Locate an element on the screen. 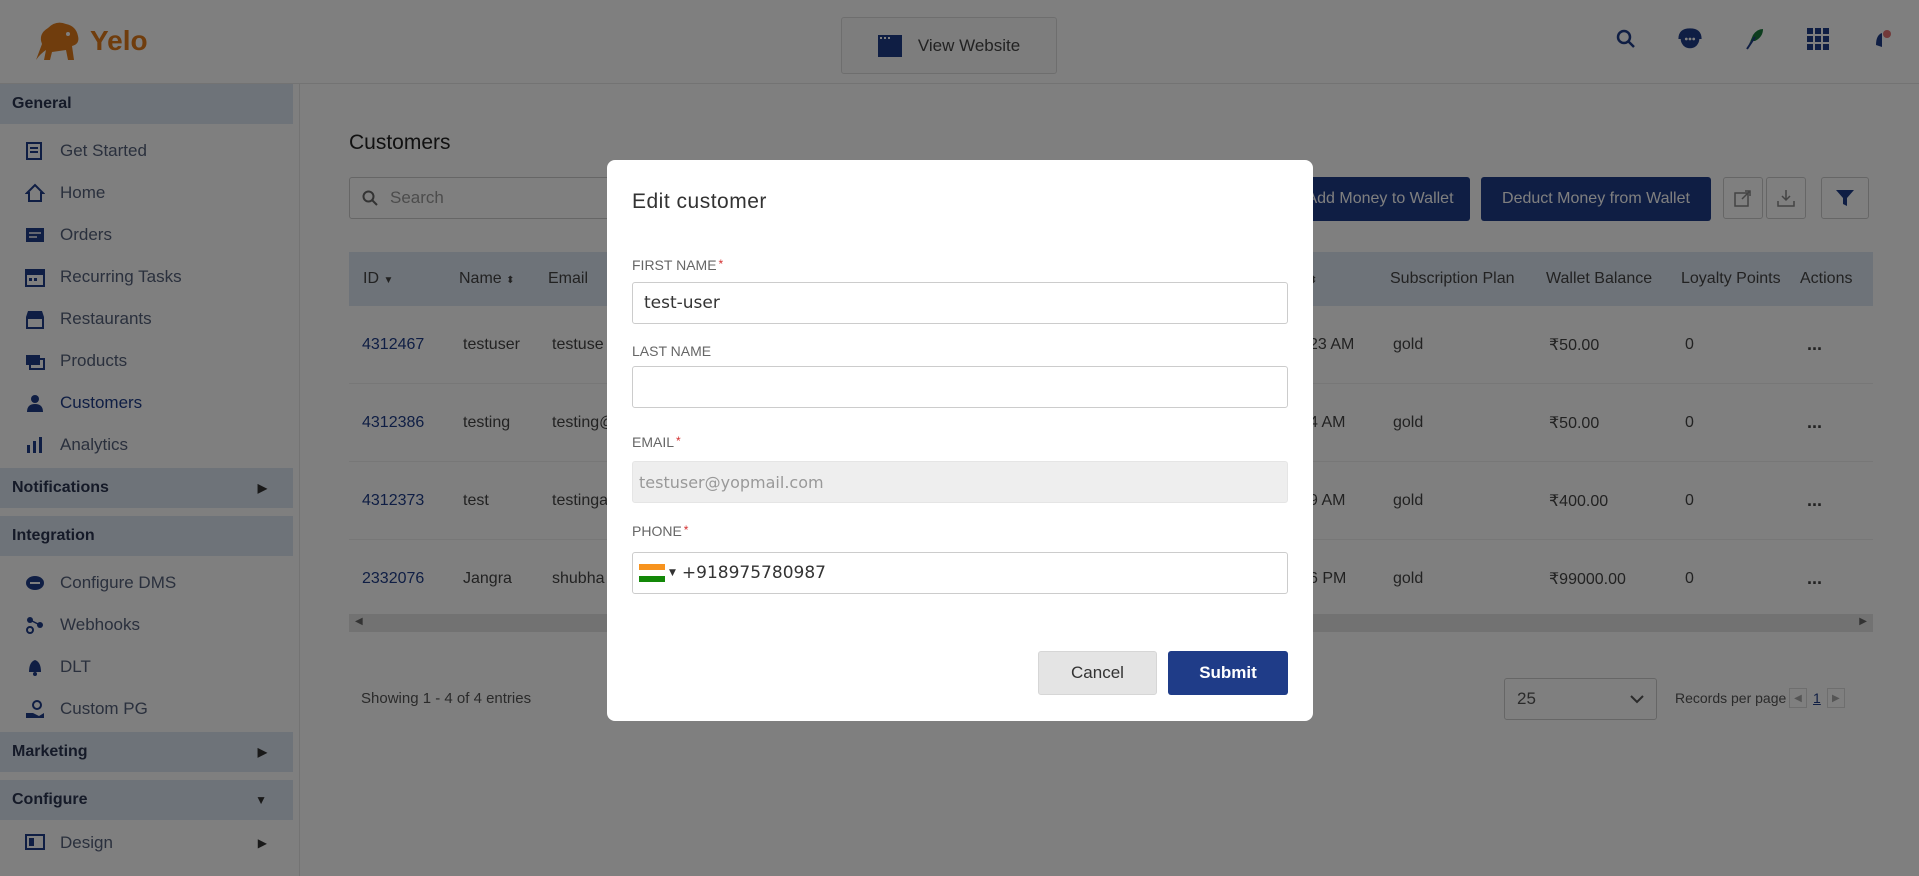 This screenshot has height=876, width=1919. submit-button: Submit is located at coordinates (1228, 673).